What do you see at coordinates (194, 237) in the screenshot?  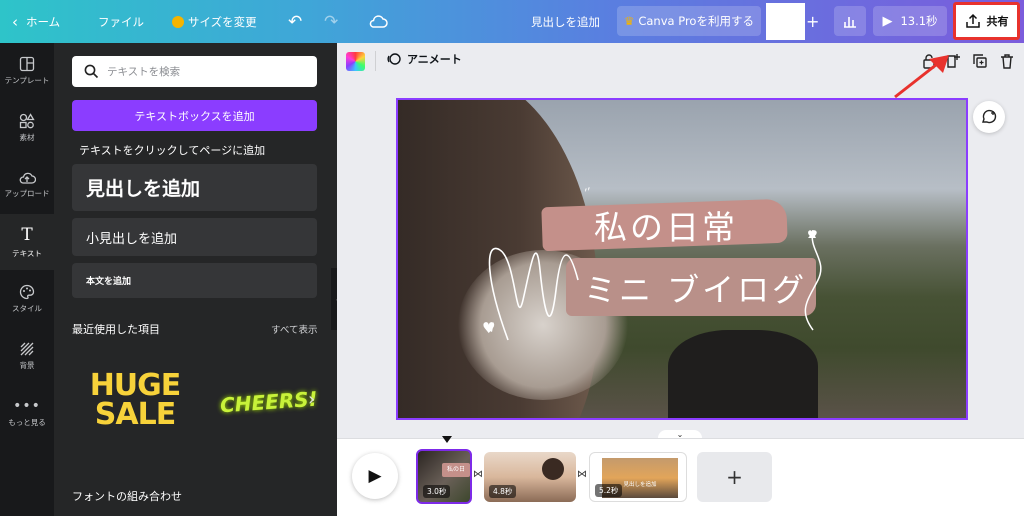 I see `add-subheading-button: 小見出しを追加` at bounding box center [194, 237].